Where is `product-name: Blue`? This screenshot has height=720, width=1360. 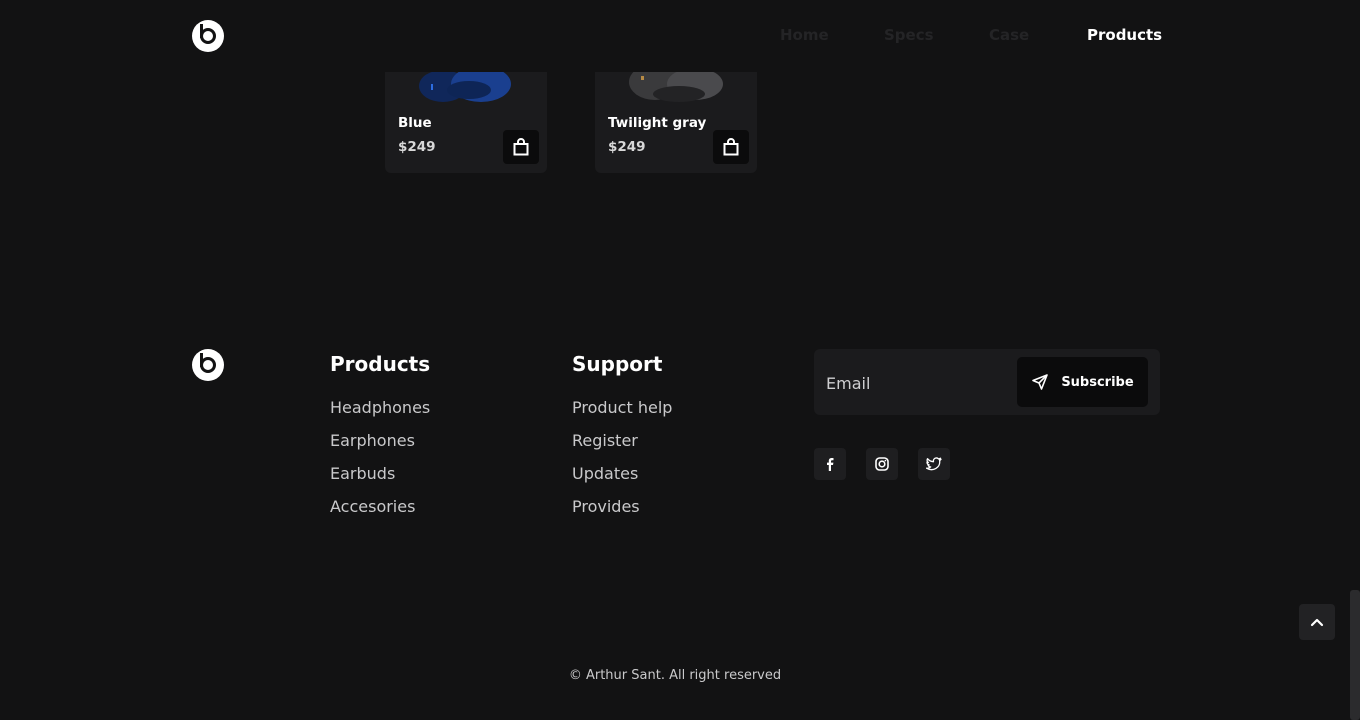
product-name: Blue is located at coordinates (415, 123).